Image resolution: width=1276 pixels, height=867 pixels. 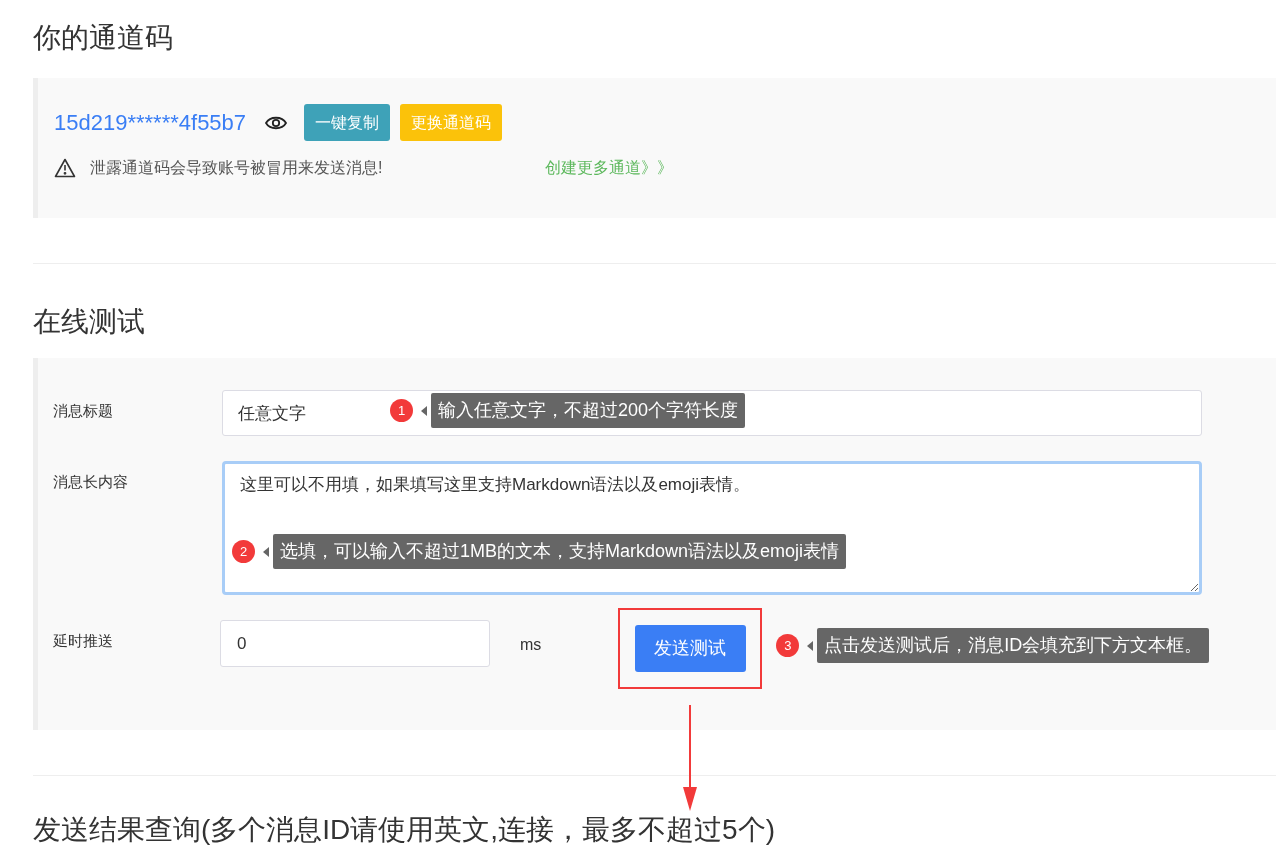 What do you see at coordinates (531, 645) in the screenshot?
I see `unit-label: ms` at bounding box center [531, 645].